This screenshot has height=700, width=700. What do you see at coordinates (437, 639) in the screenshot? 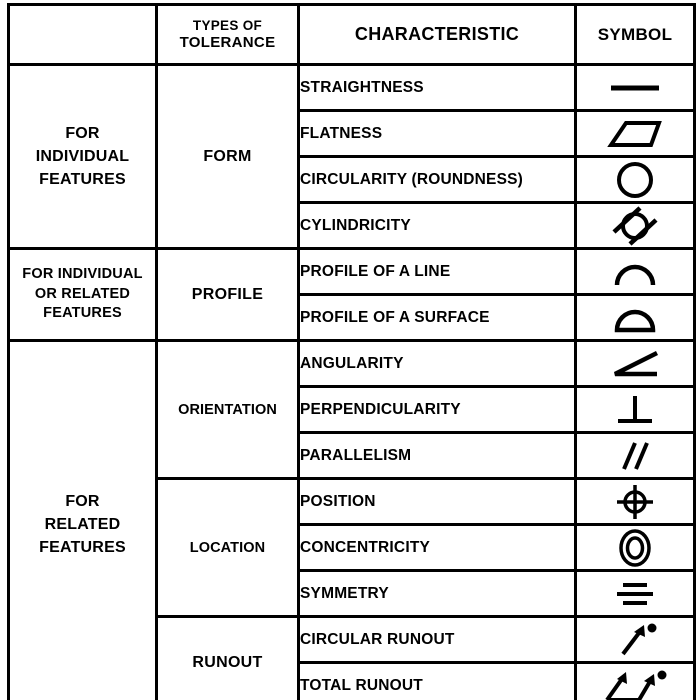
I see `characteristic-cell-circular-runout: CIRCULAR RUNOUT` at bounding box center [437, 639].